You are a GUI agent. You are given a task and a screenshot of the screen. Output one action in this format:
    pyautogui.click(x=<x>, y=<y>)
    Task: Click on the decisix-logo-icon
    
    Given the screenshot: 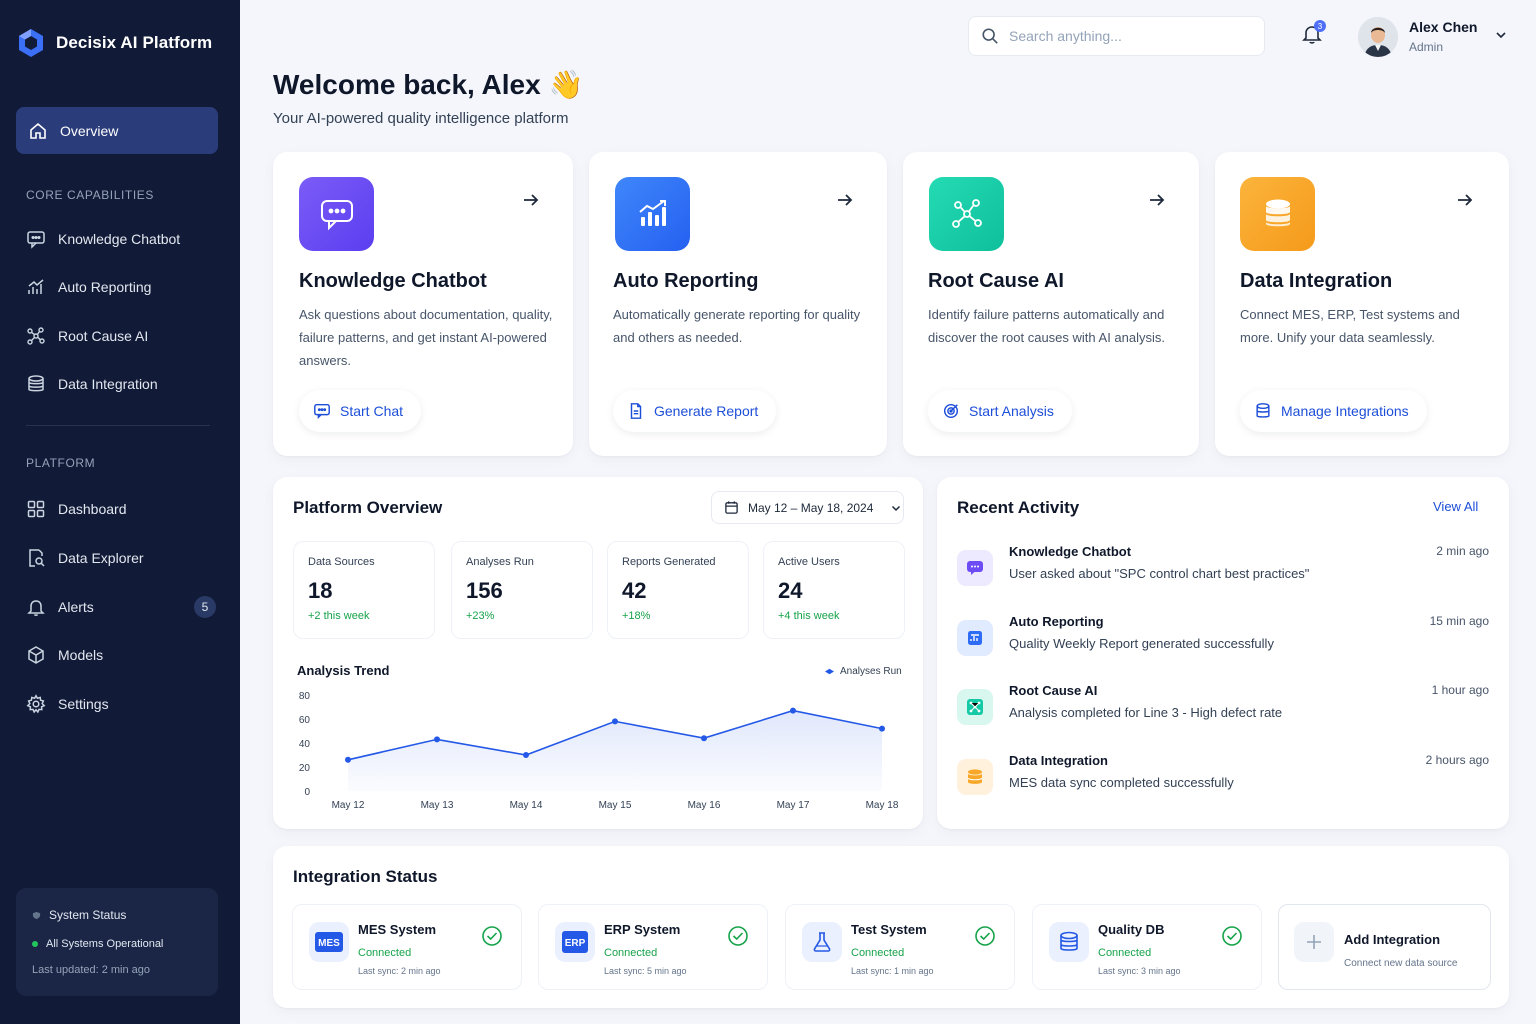 What is the action you would take?
    pyautogui.click(x=31, y=43)
    